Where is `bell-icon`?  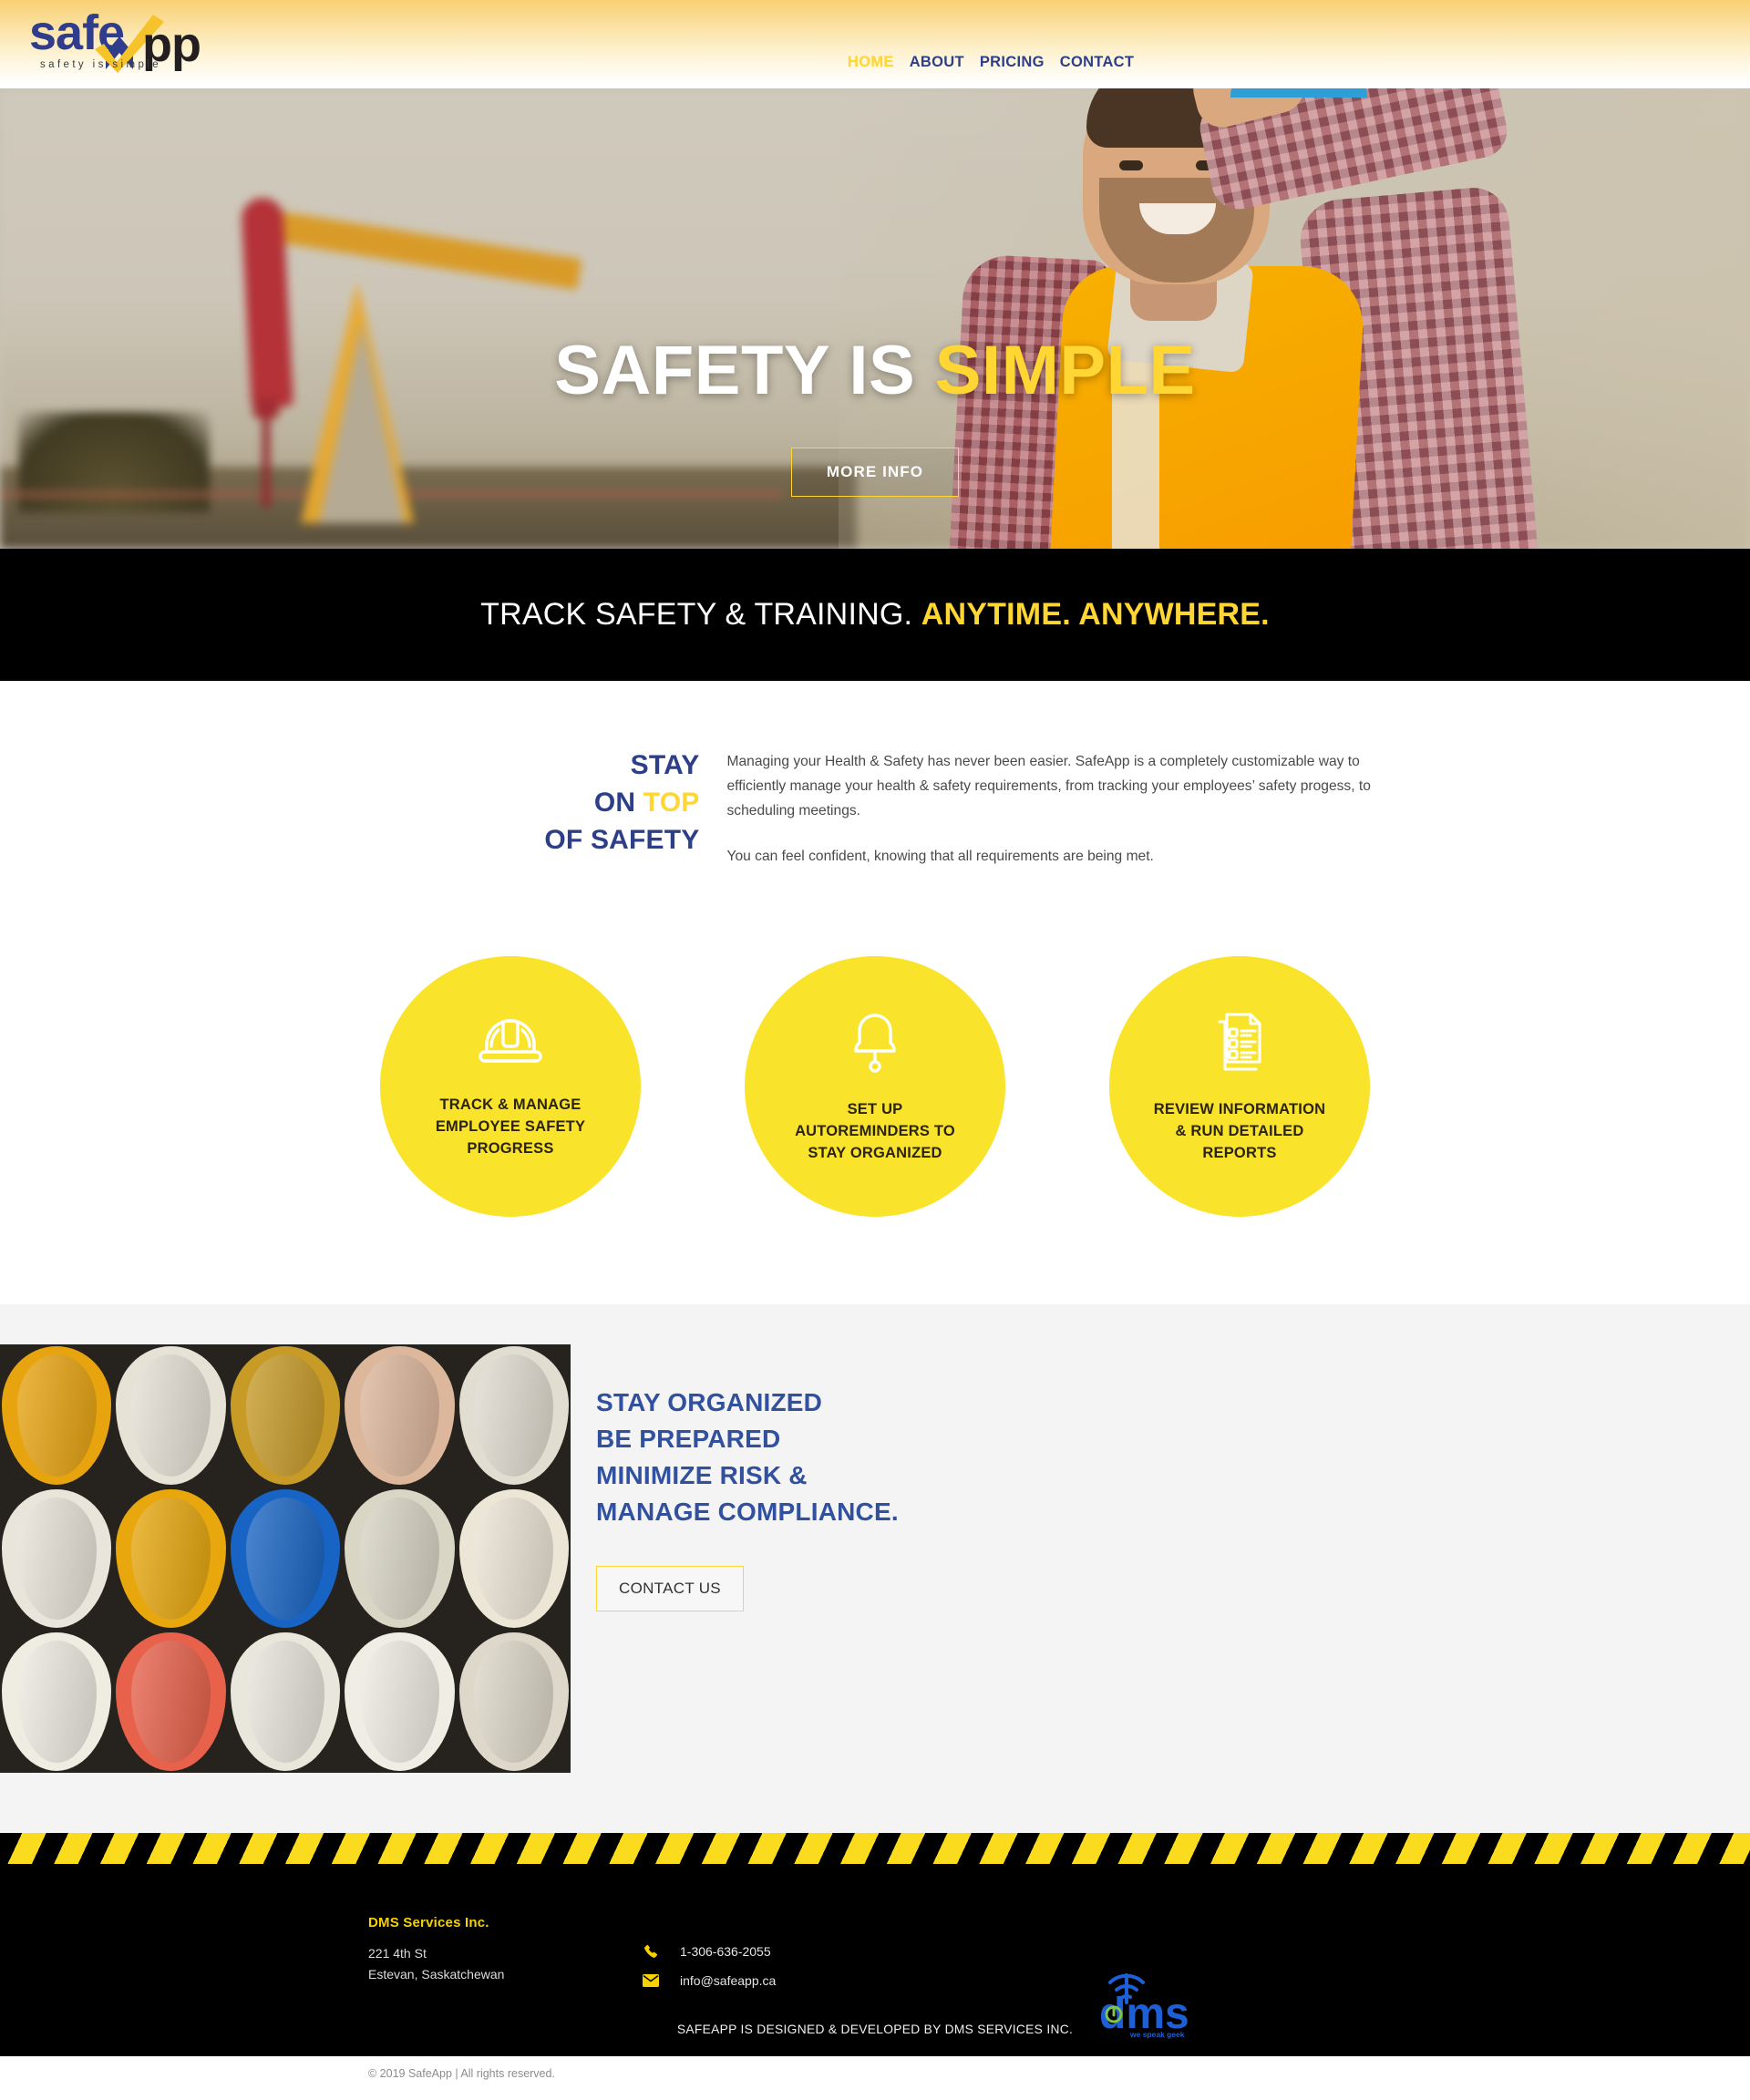 bell-icon is located at coordinates (875, 1044).